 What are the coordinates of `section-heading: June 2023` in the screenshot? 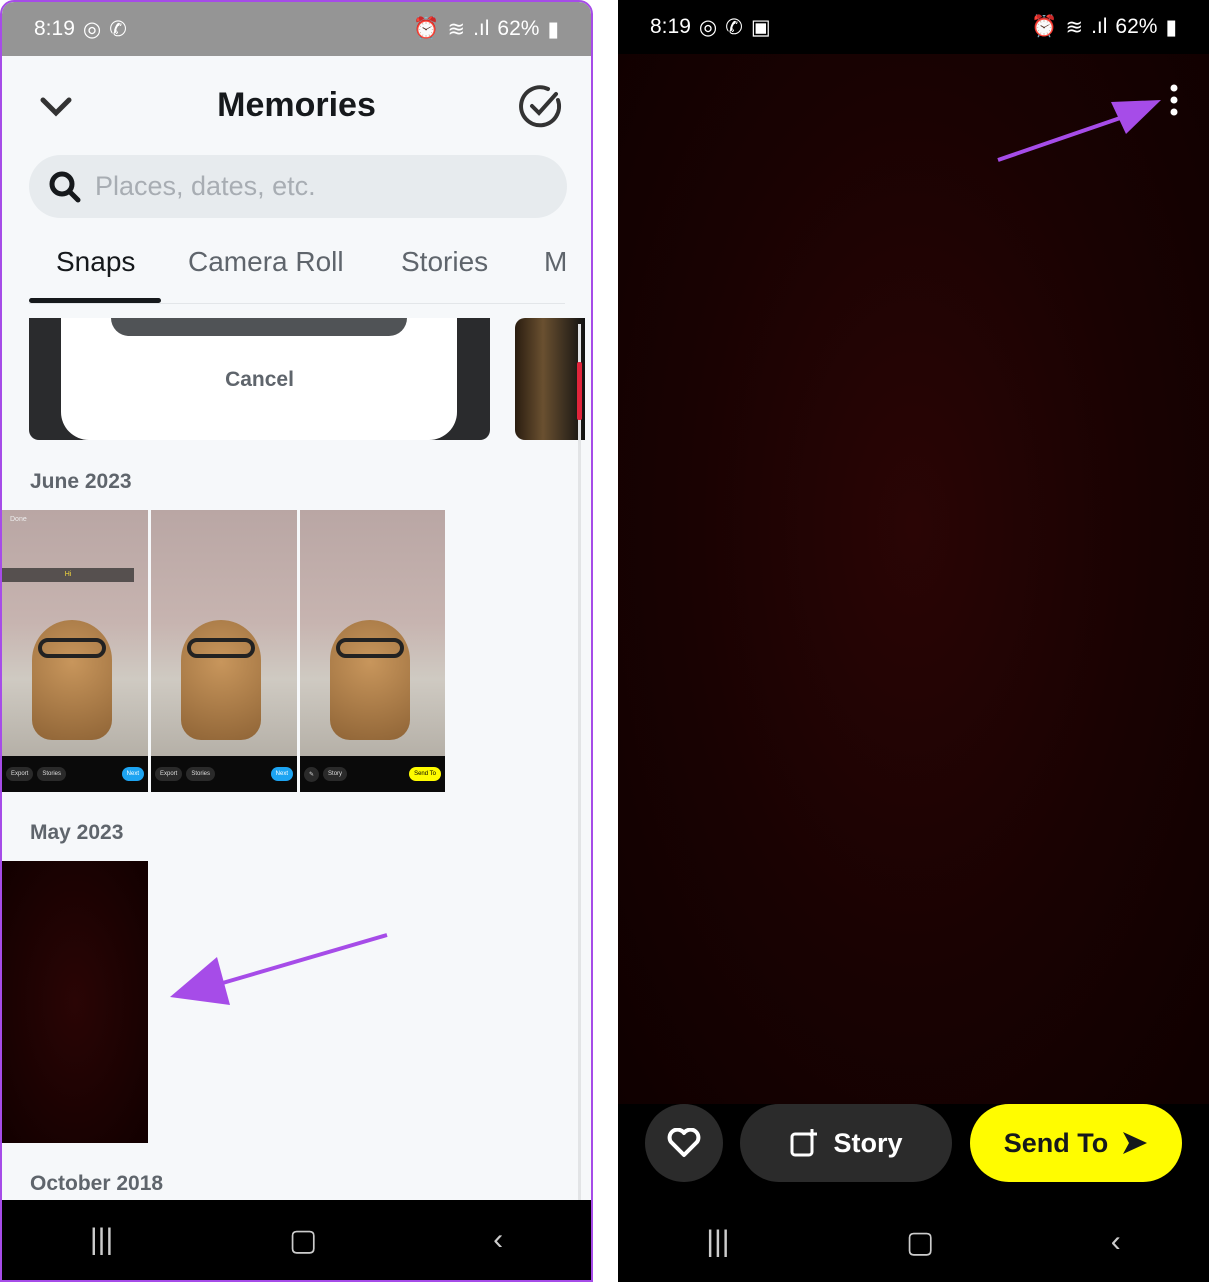 It's located at (81, 481).